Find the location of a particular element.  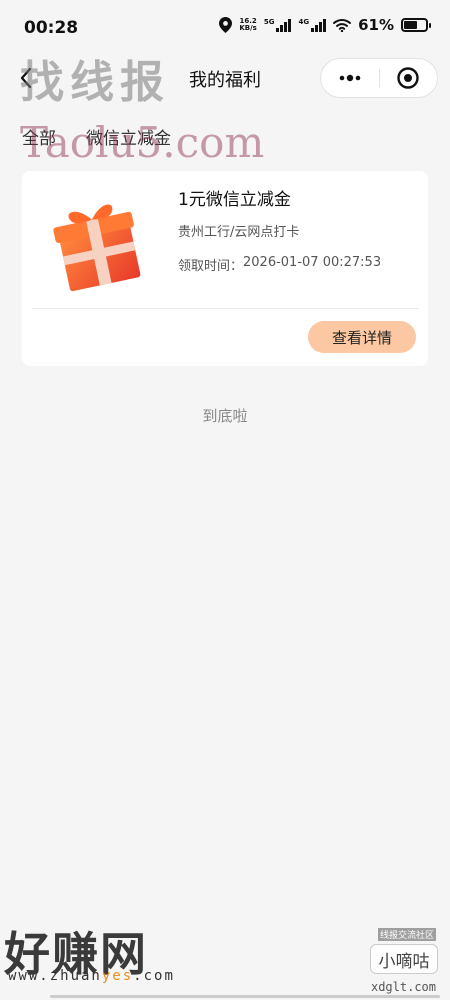

signal-5g-icon: 5G is located at coordinates (277, 24).